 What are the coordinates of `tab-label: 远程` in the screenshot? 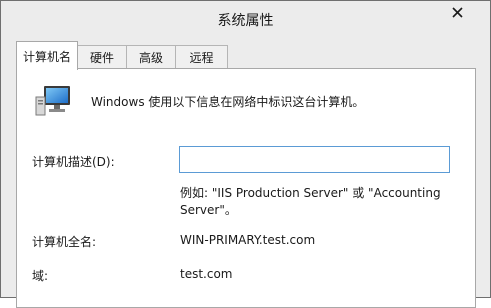 It's located at (201, 57).